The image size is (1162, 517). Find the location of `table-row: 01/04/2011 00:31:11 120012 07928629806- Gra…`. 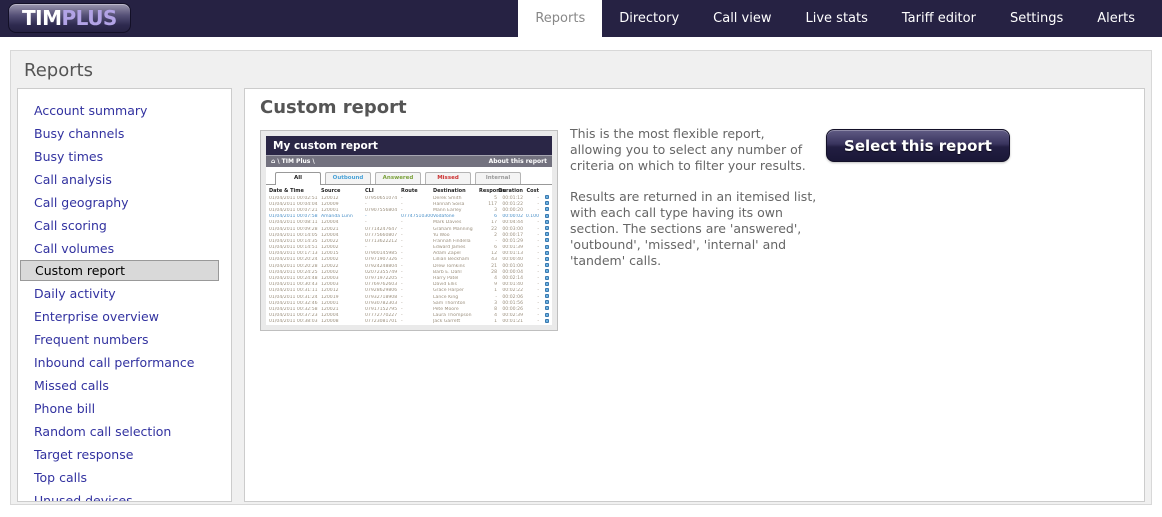

table-row: 01/04/2011 00:31:11 120012 07928629806- Gra… is located at coordinates (409, 290).